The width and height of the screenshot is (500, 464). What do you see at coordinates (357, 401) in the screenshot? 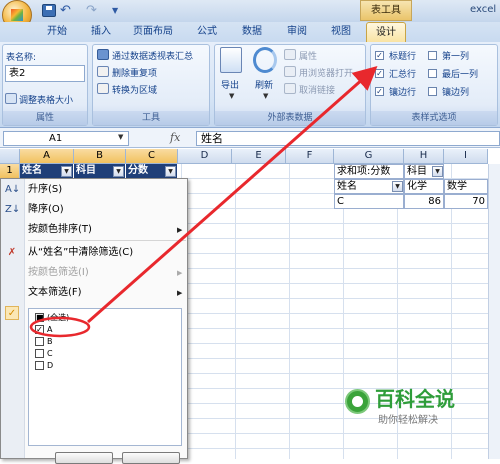
I see `watermark-logo-icon` at bounding box center [357, 401].